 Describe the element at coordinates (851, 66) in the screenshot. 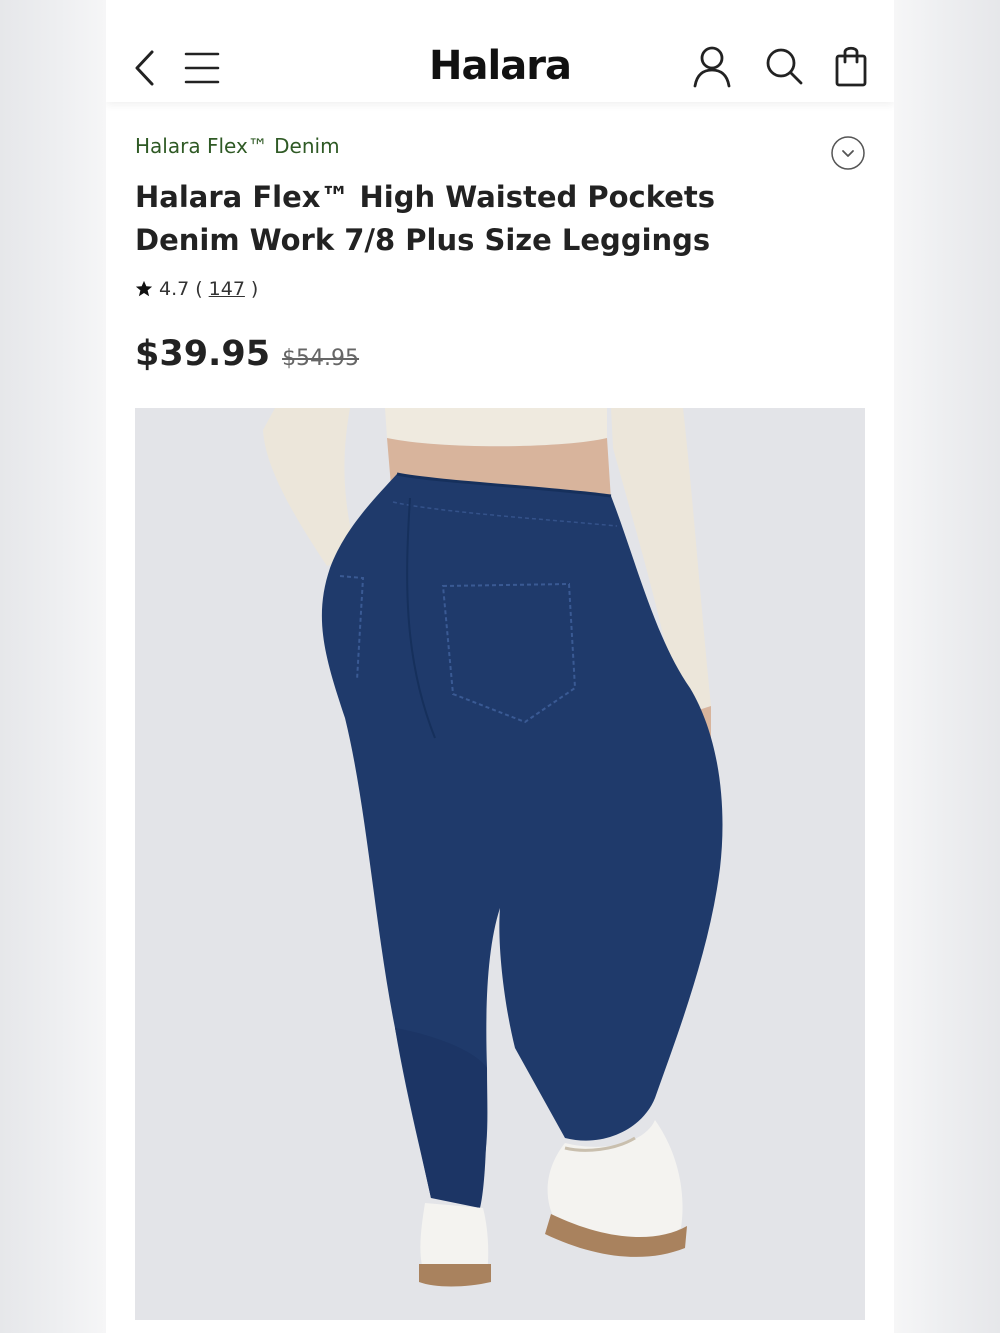

I see `shopping-bag-icon` at that location.